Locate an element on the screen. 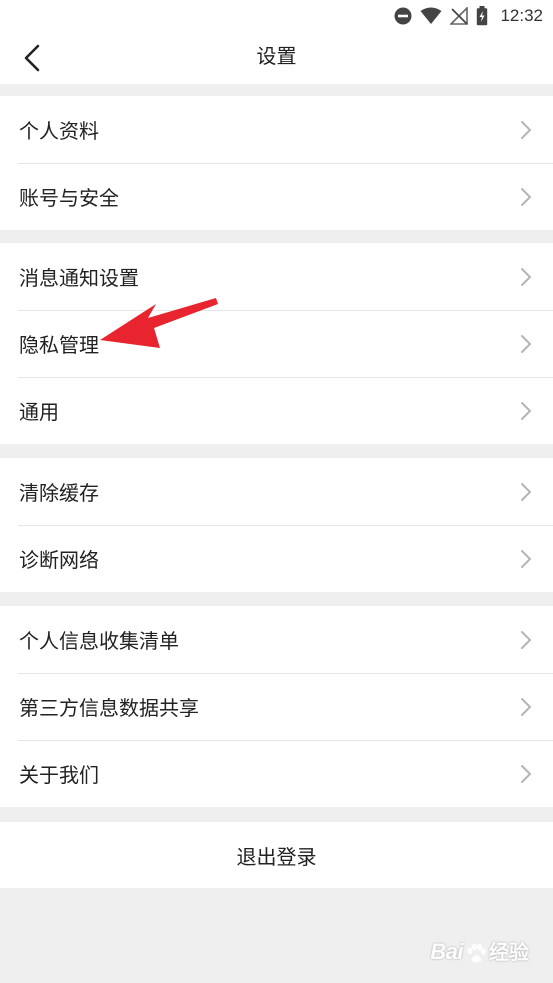  watermark-main: Bai is located at coordinates (446, 951).